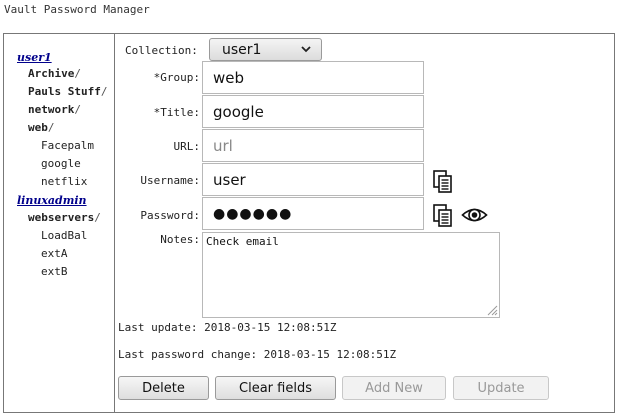  I want to click on tree-root-linuxadmin: linuxadmin, so click(52, 200).